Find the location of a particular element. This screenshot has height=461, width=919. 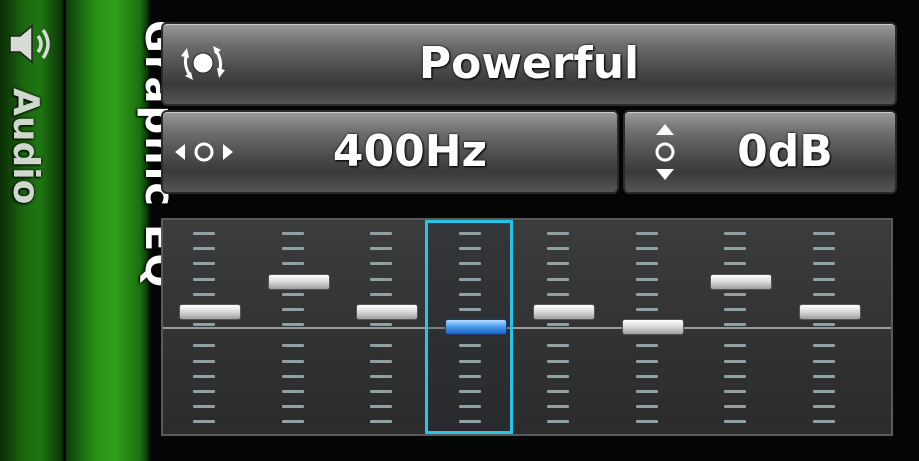

tab-audio: Audio is located at coordinates (32, 230).